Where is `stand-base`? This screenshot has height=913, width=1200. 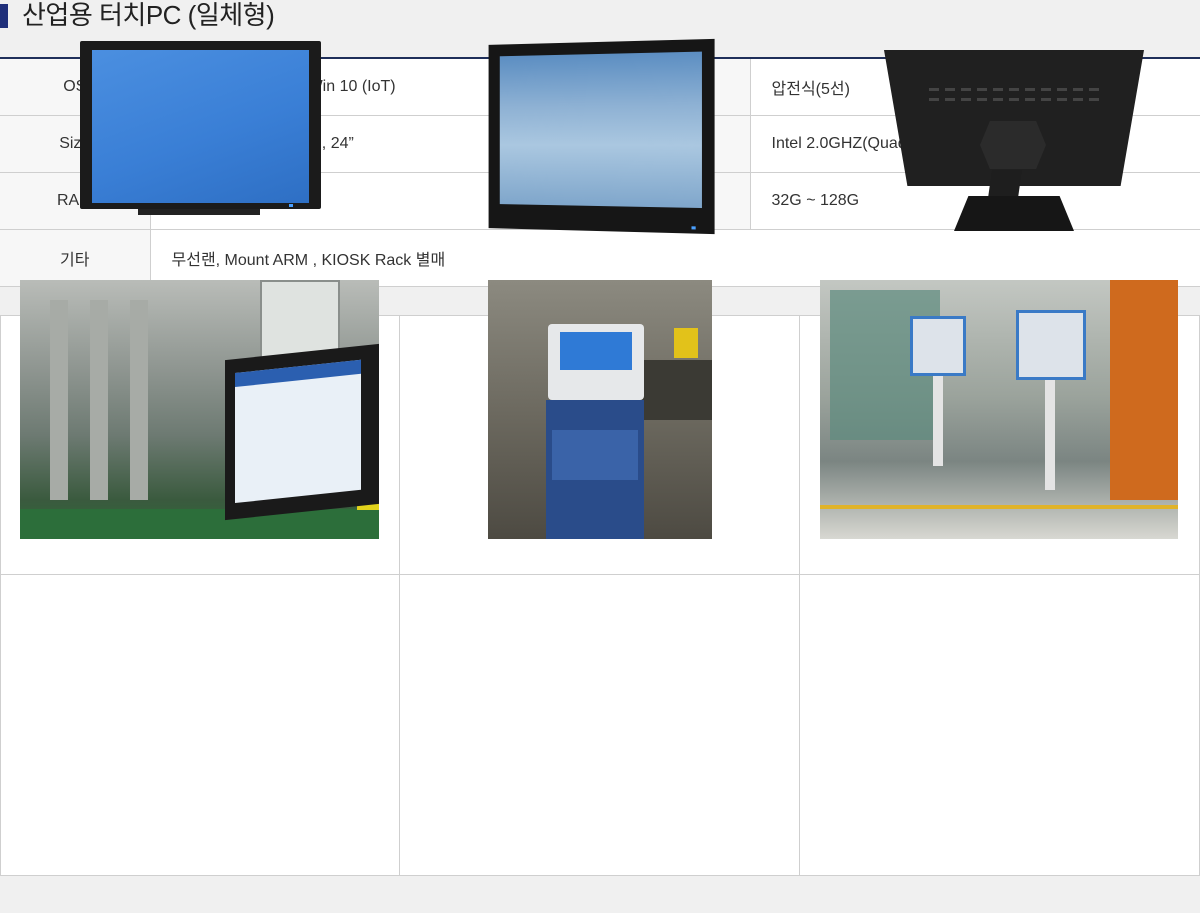 stand-base is located at coordinates (1014, 213).